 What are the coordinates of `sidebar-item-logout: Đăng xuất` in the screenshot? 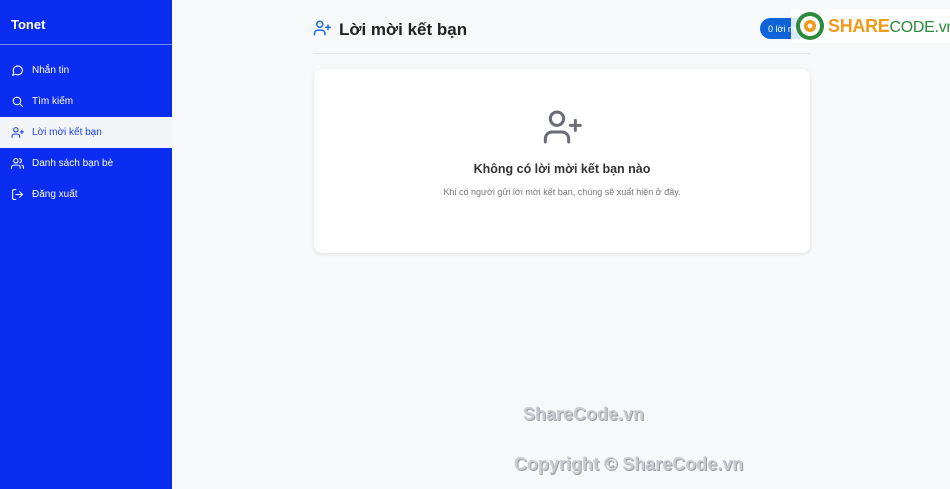 It's located at (86, 194).